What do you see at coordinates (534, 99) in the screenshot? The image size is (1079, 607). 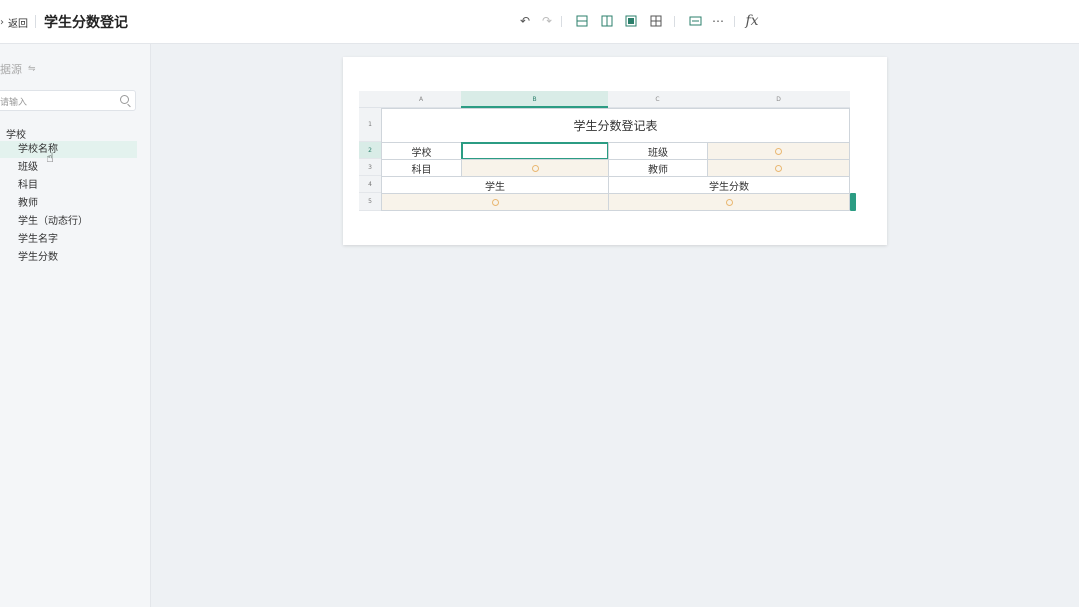 I see `column-header-b: B` at bounding box center [534, 99].